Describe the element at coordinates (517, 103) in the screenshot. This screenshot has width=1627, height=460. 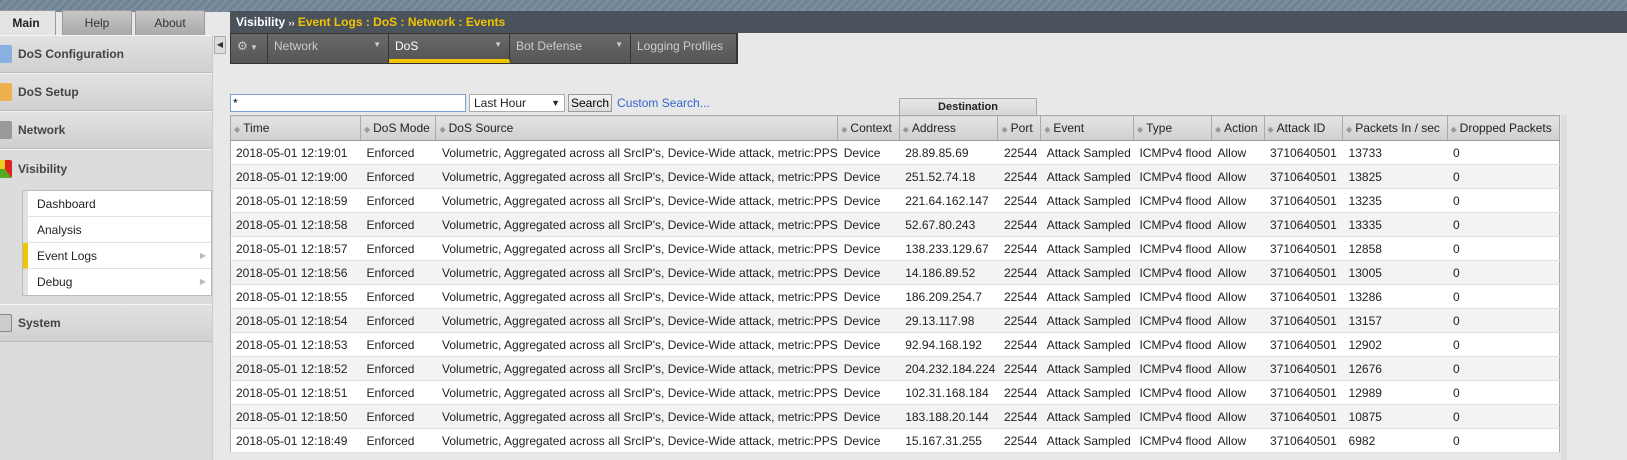
I see `time-range-select: Last Hour ▼` at that location.